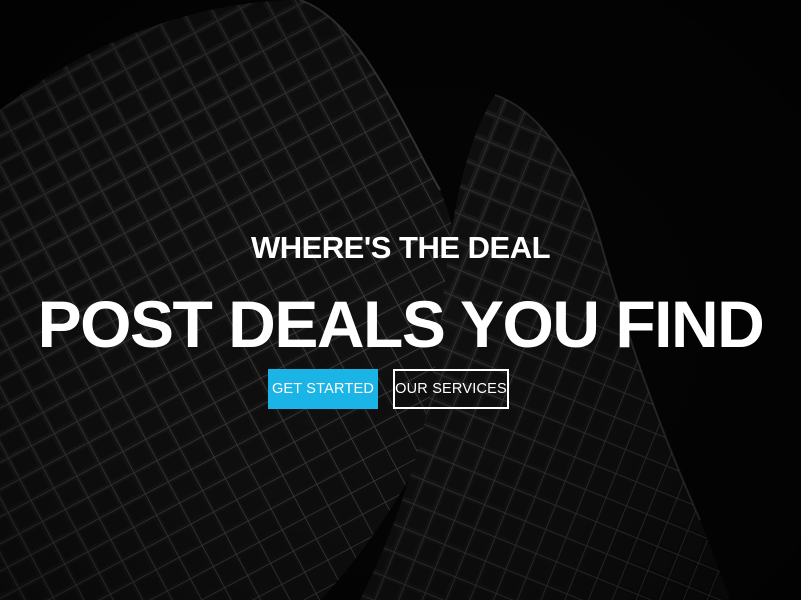 The image size is (801, 600). Describe the element at coordinates (323, 389) in the screenshot. I see `get-started-button: GET STARTED` at that location.